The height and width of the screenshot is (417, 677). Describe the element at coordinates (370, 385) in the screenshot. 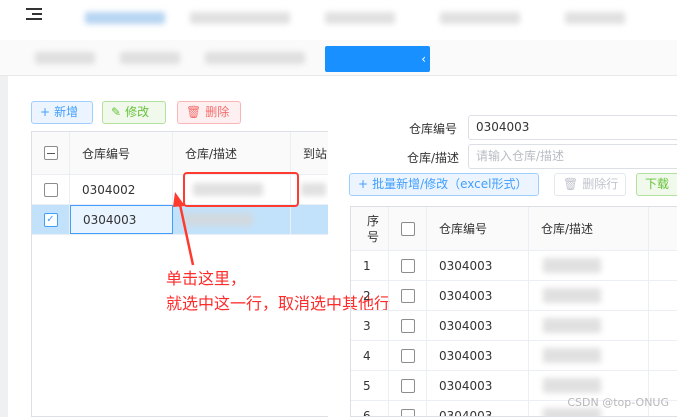

I see `row-index: 5` at that location.